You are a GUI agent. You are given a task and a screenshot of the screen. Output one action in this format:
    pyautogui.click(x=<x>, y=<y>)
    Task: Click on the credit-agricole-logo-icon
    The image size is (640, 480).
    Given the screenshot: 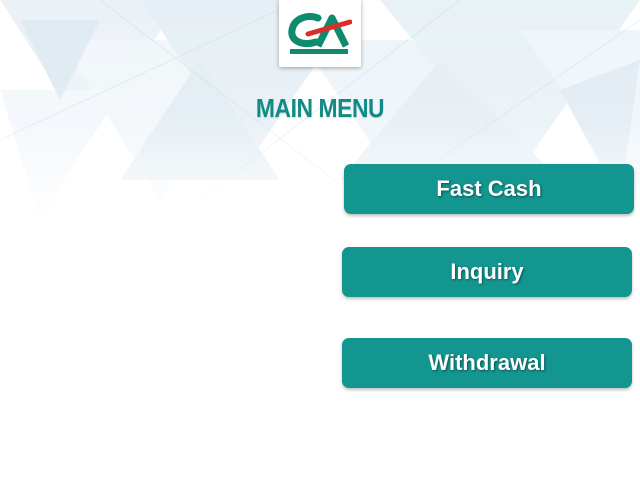 What is the action you would take?
    pyautogui.click(x=320, y=33)
    